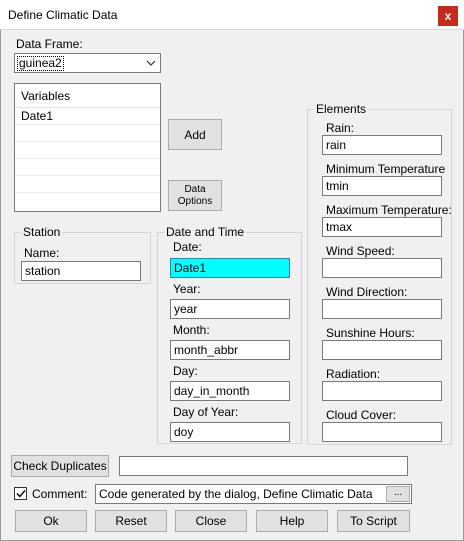 The width and height of the screenshot is (464, 541). What do you see at coordinates (367, 292) in the screenshot?
I see `wind-direction-label: Wind Direction:` at bounding box center [367, 292].